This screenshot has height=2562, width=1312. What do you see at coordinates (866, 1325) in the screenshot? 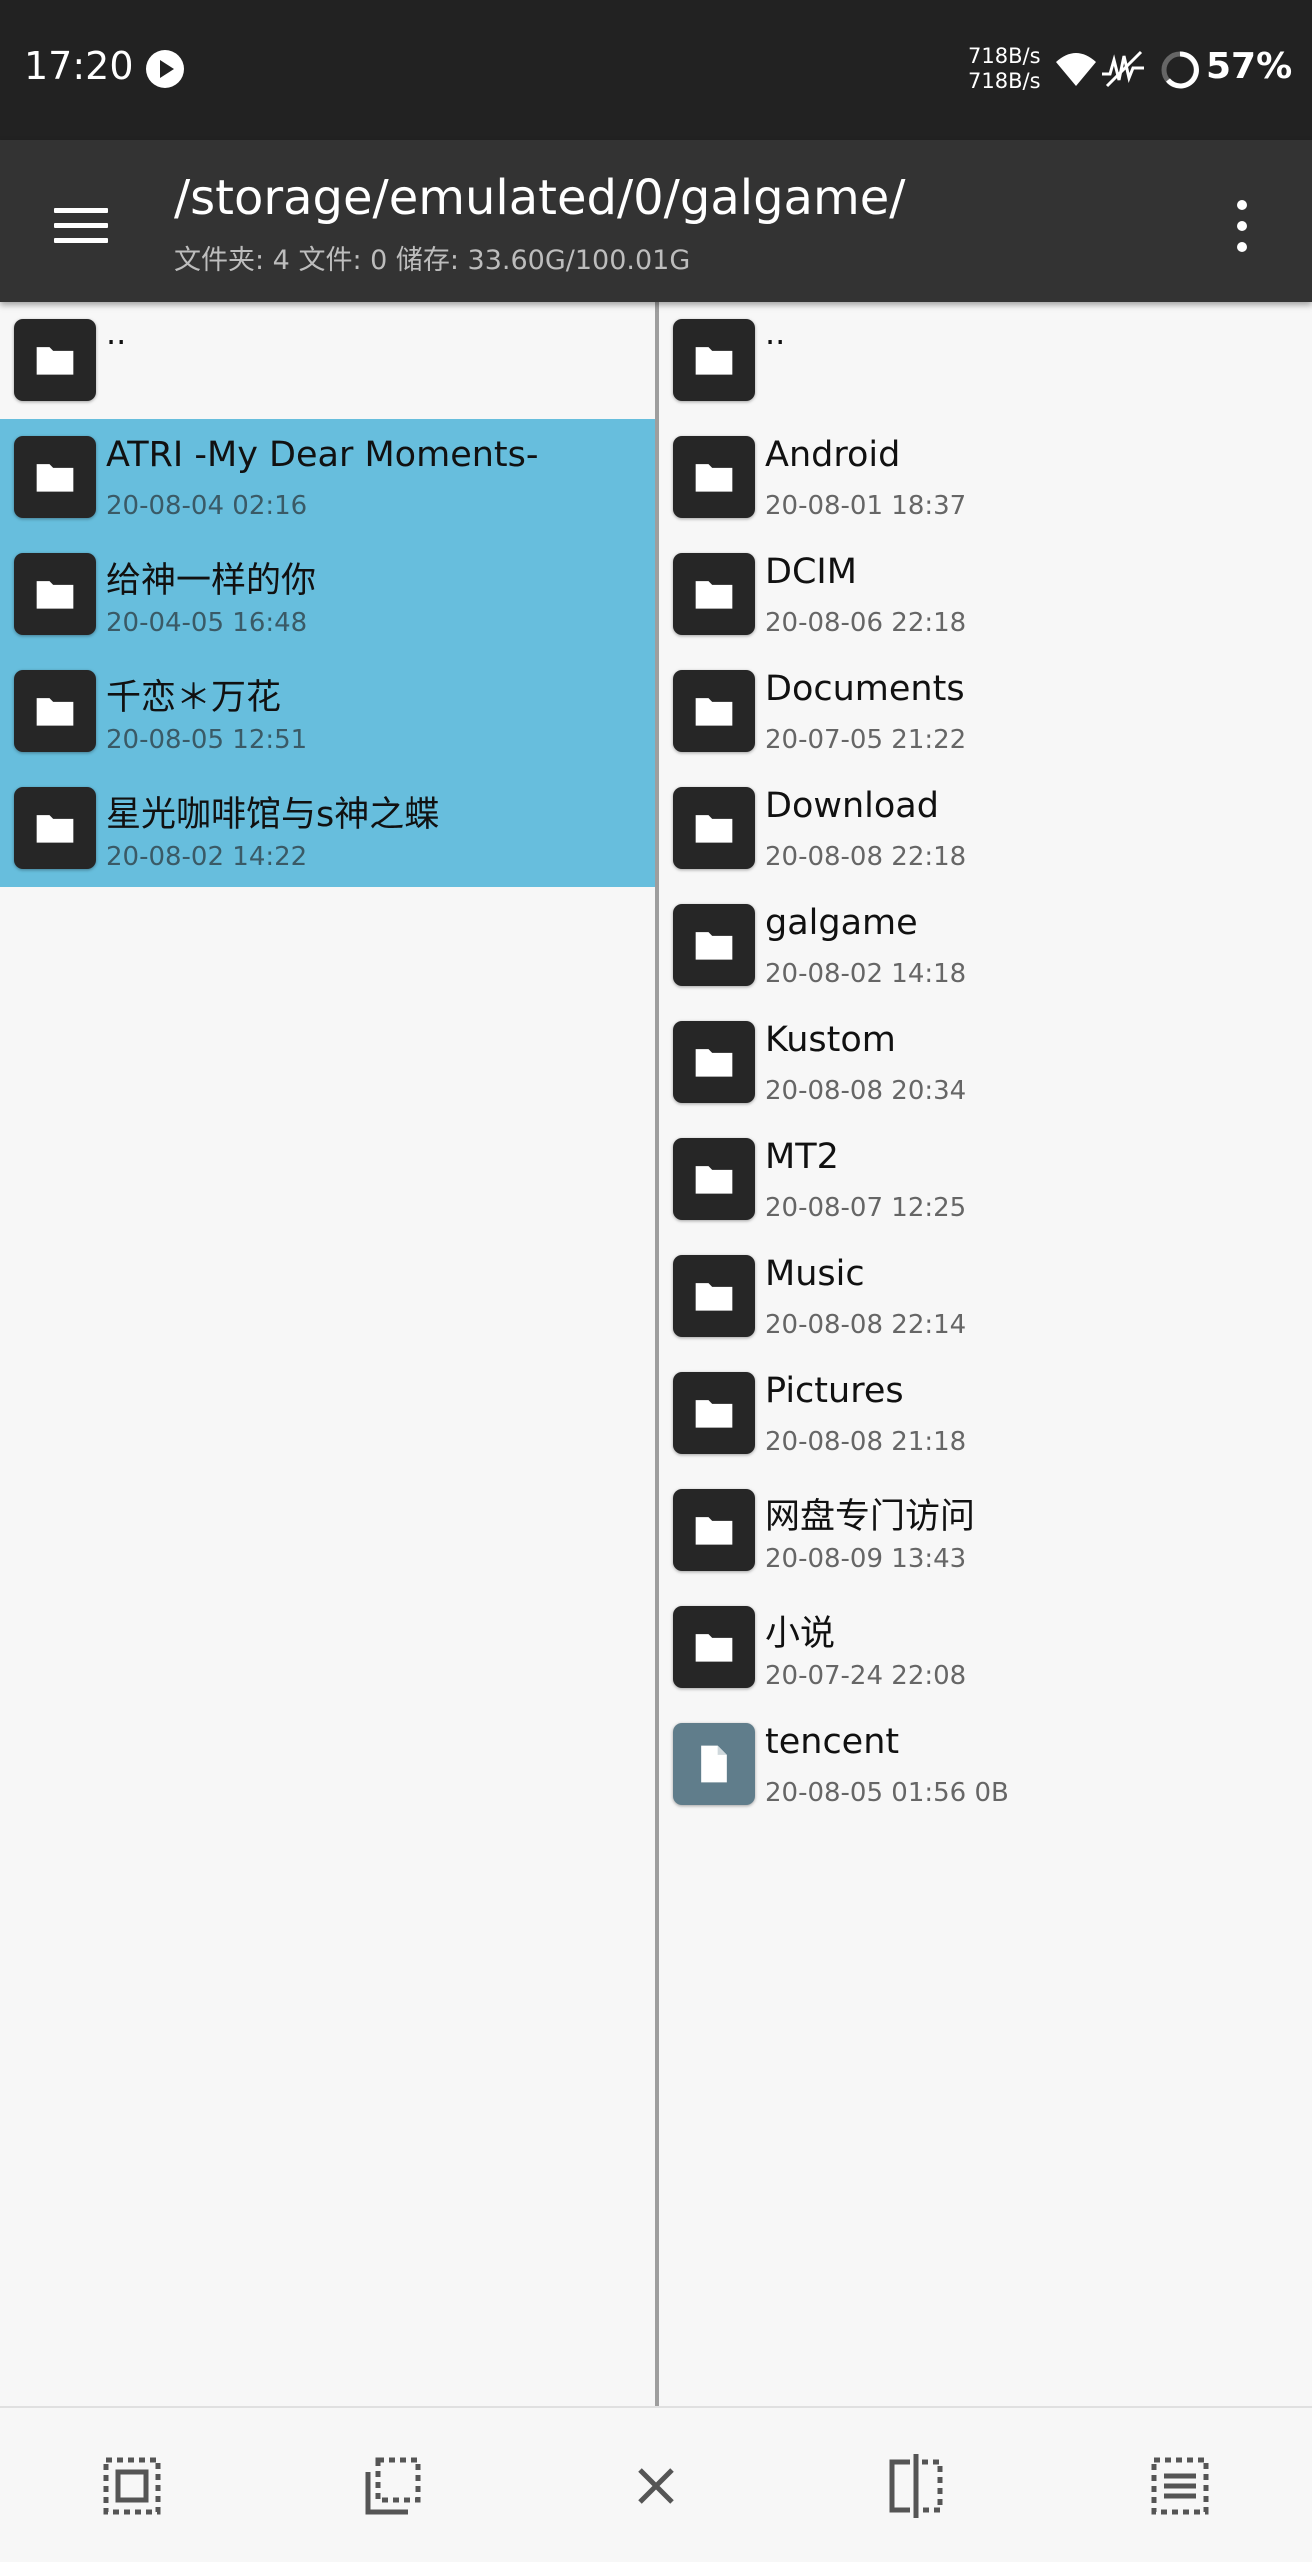
I see `file-date: 20-08-08 22:14` at bounding box center [866, 1325].